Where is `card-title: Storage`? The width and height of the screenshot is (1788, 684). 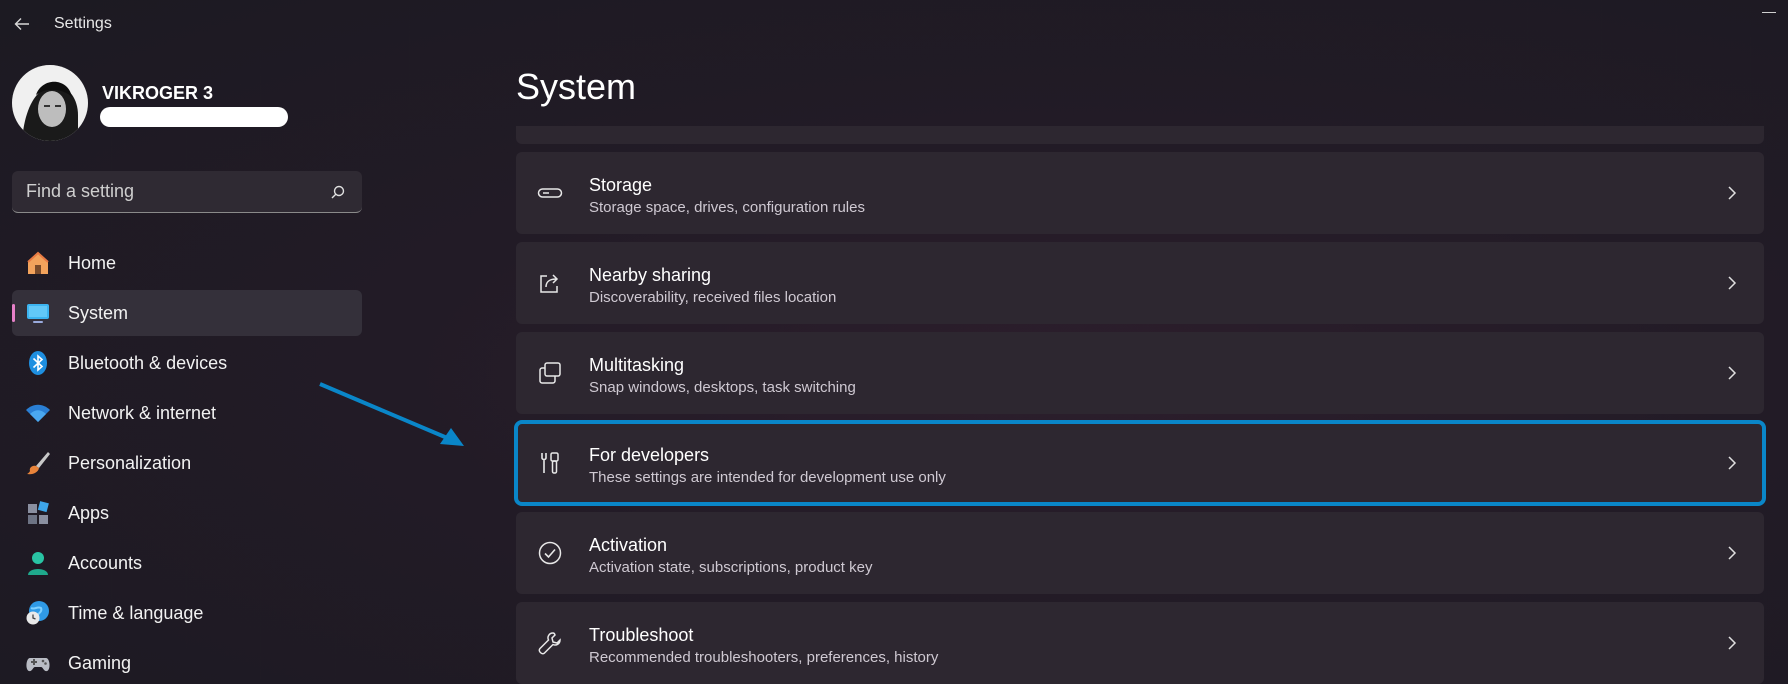
card-title: Storage is located at coordinates (621, 185).